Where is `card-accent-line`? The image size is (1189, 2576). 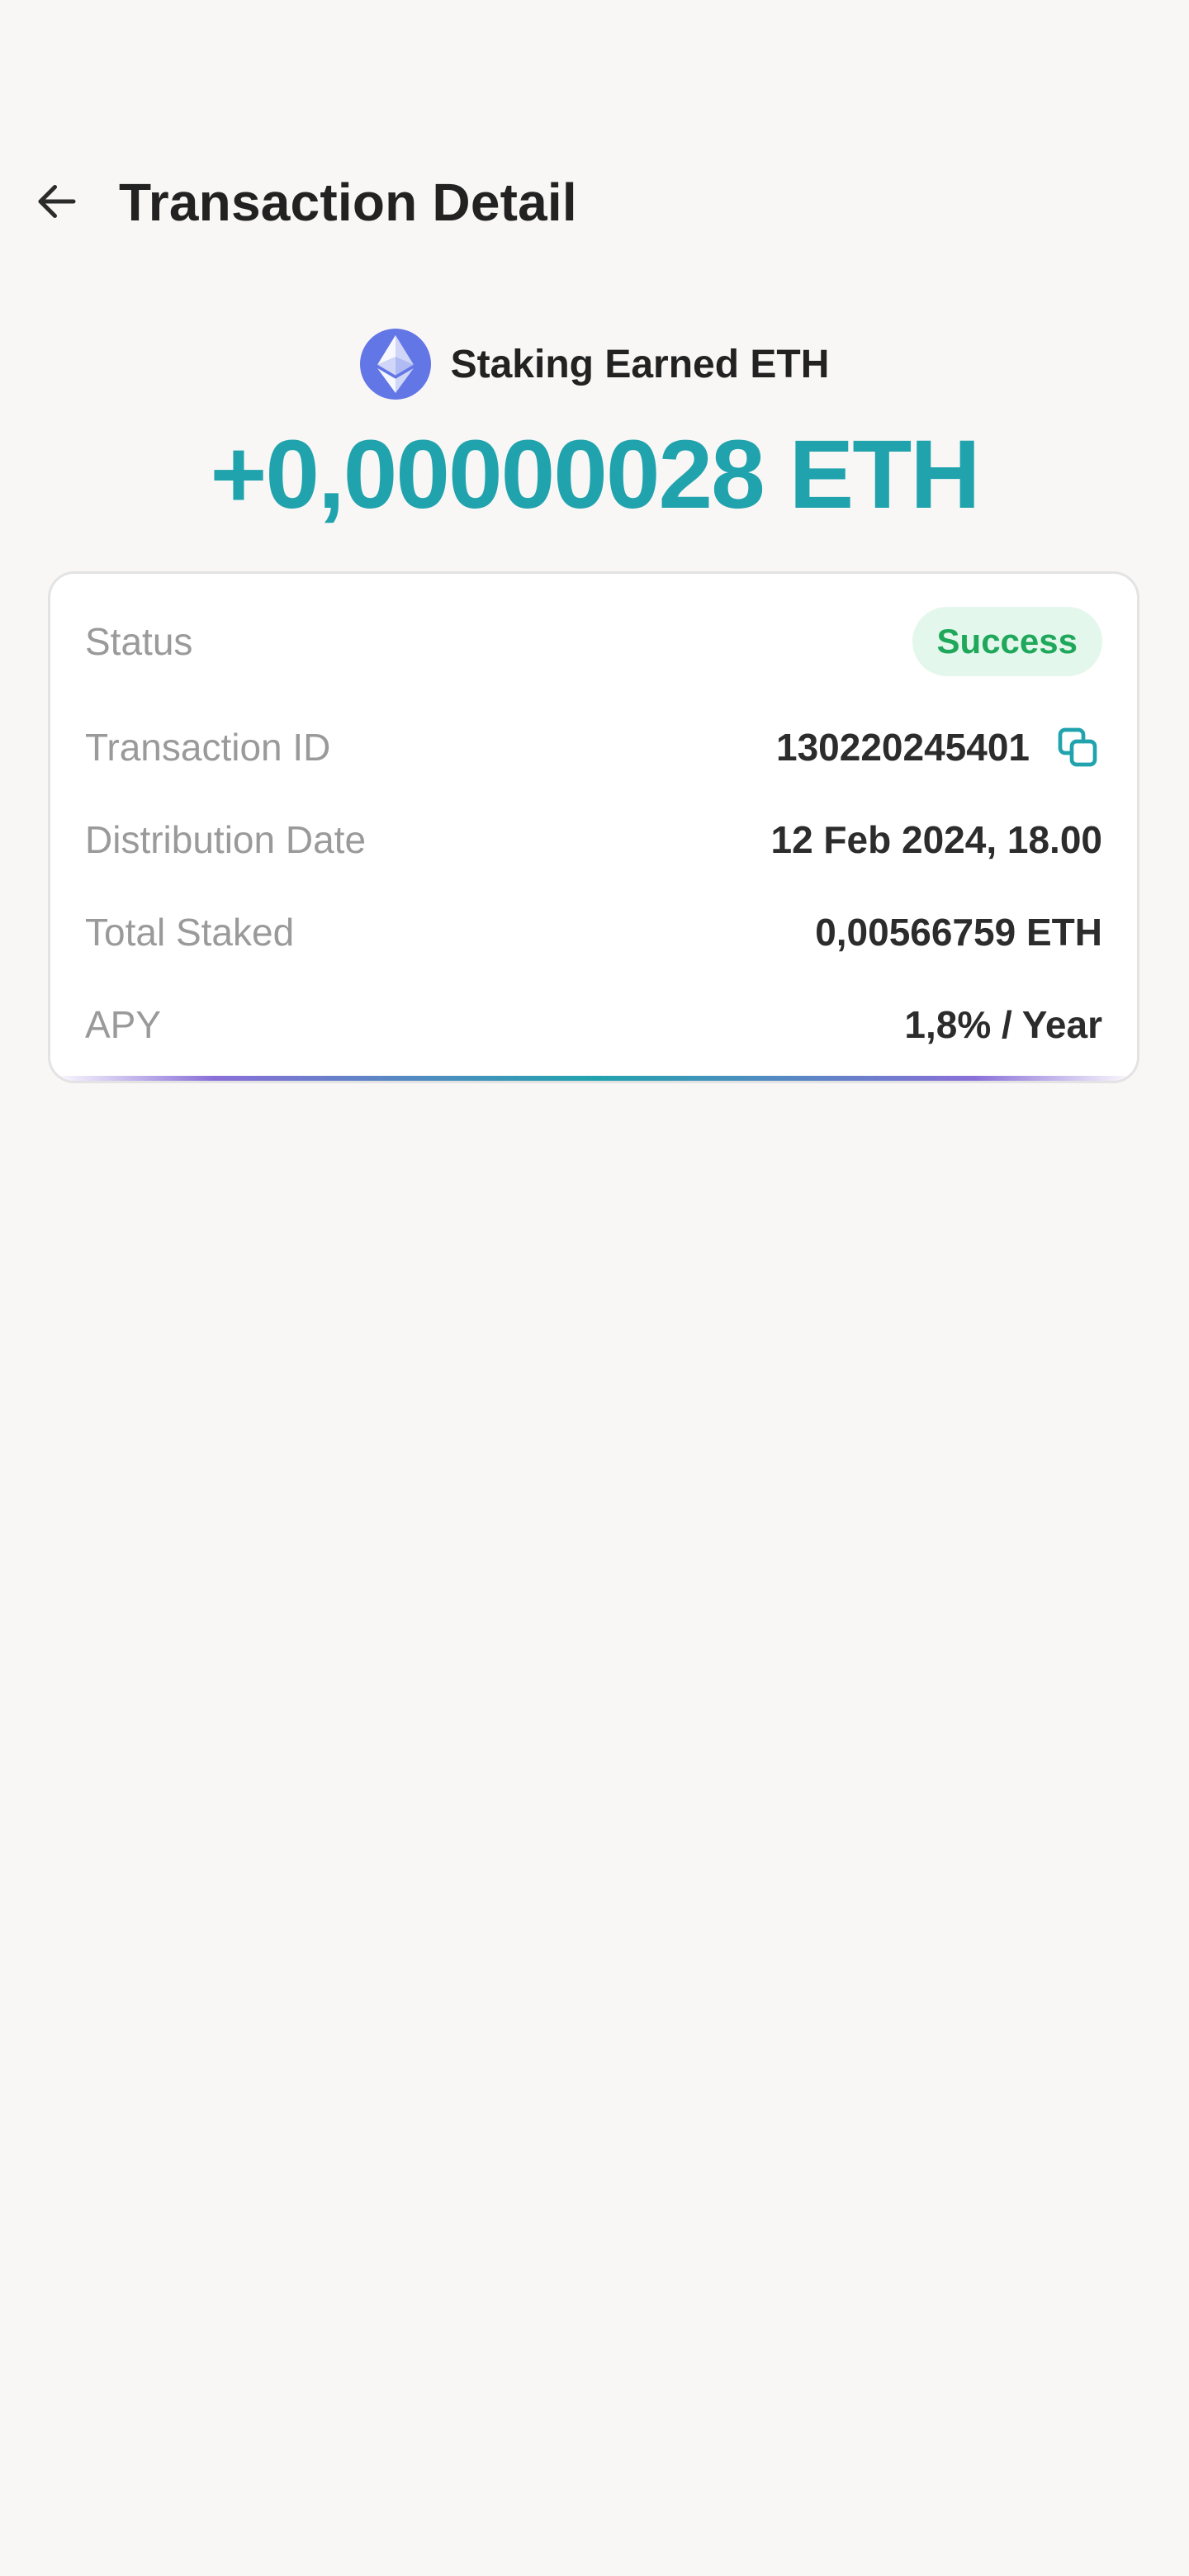
card-accent-line is located at coordinates (593, 1078).